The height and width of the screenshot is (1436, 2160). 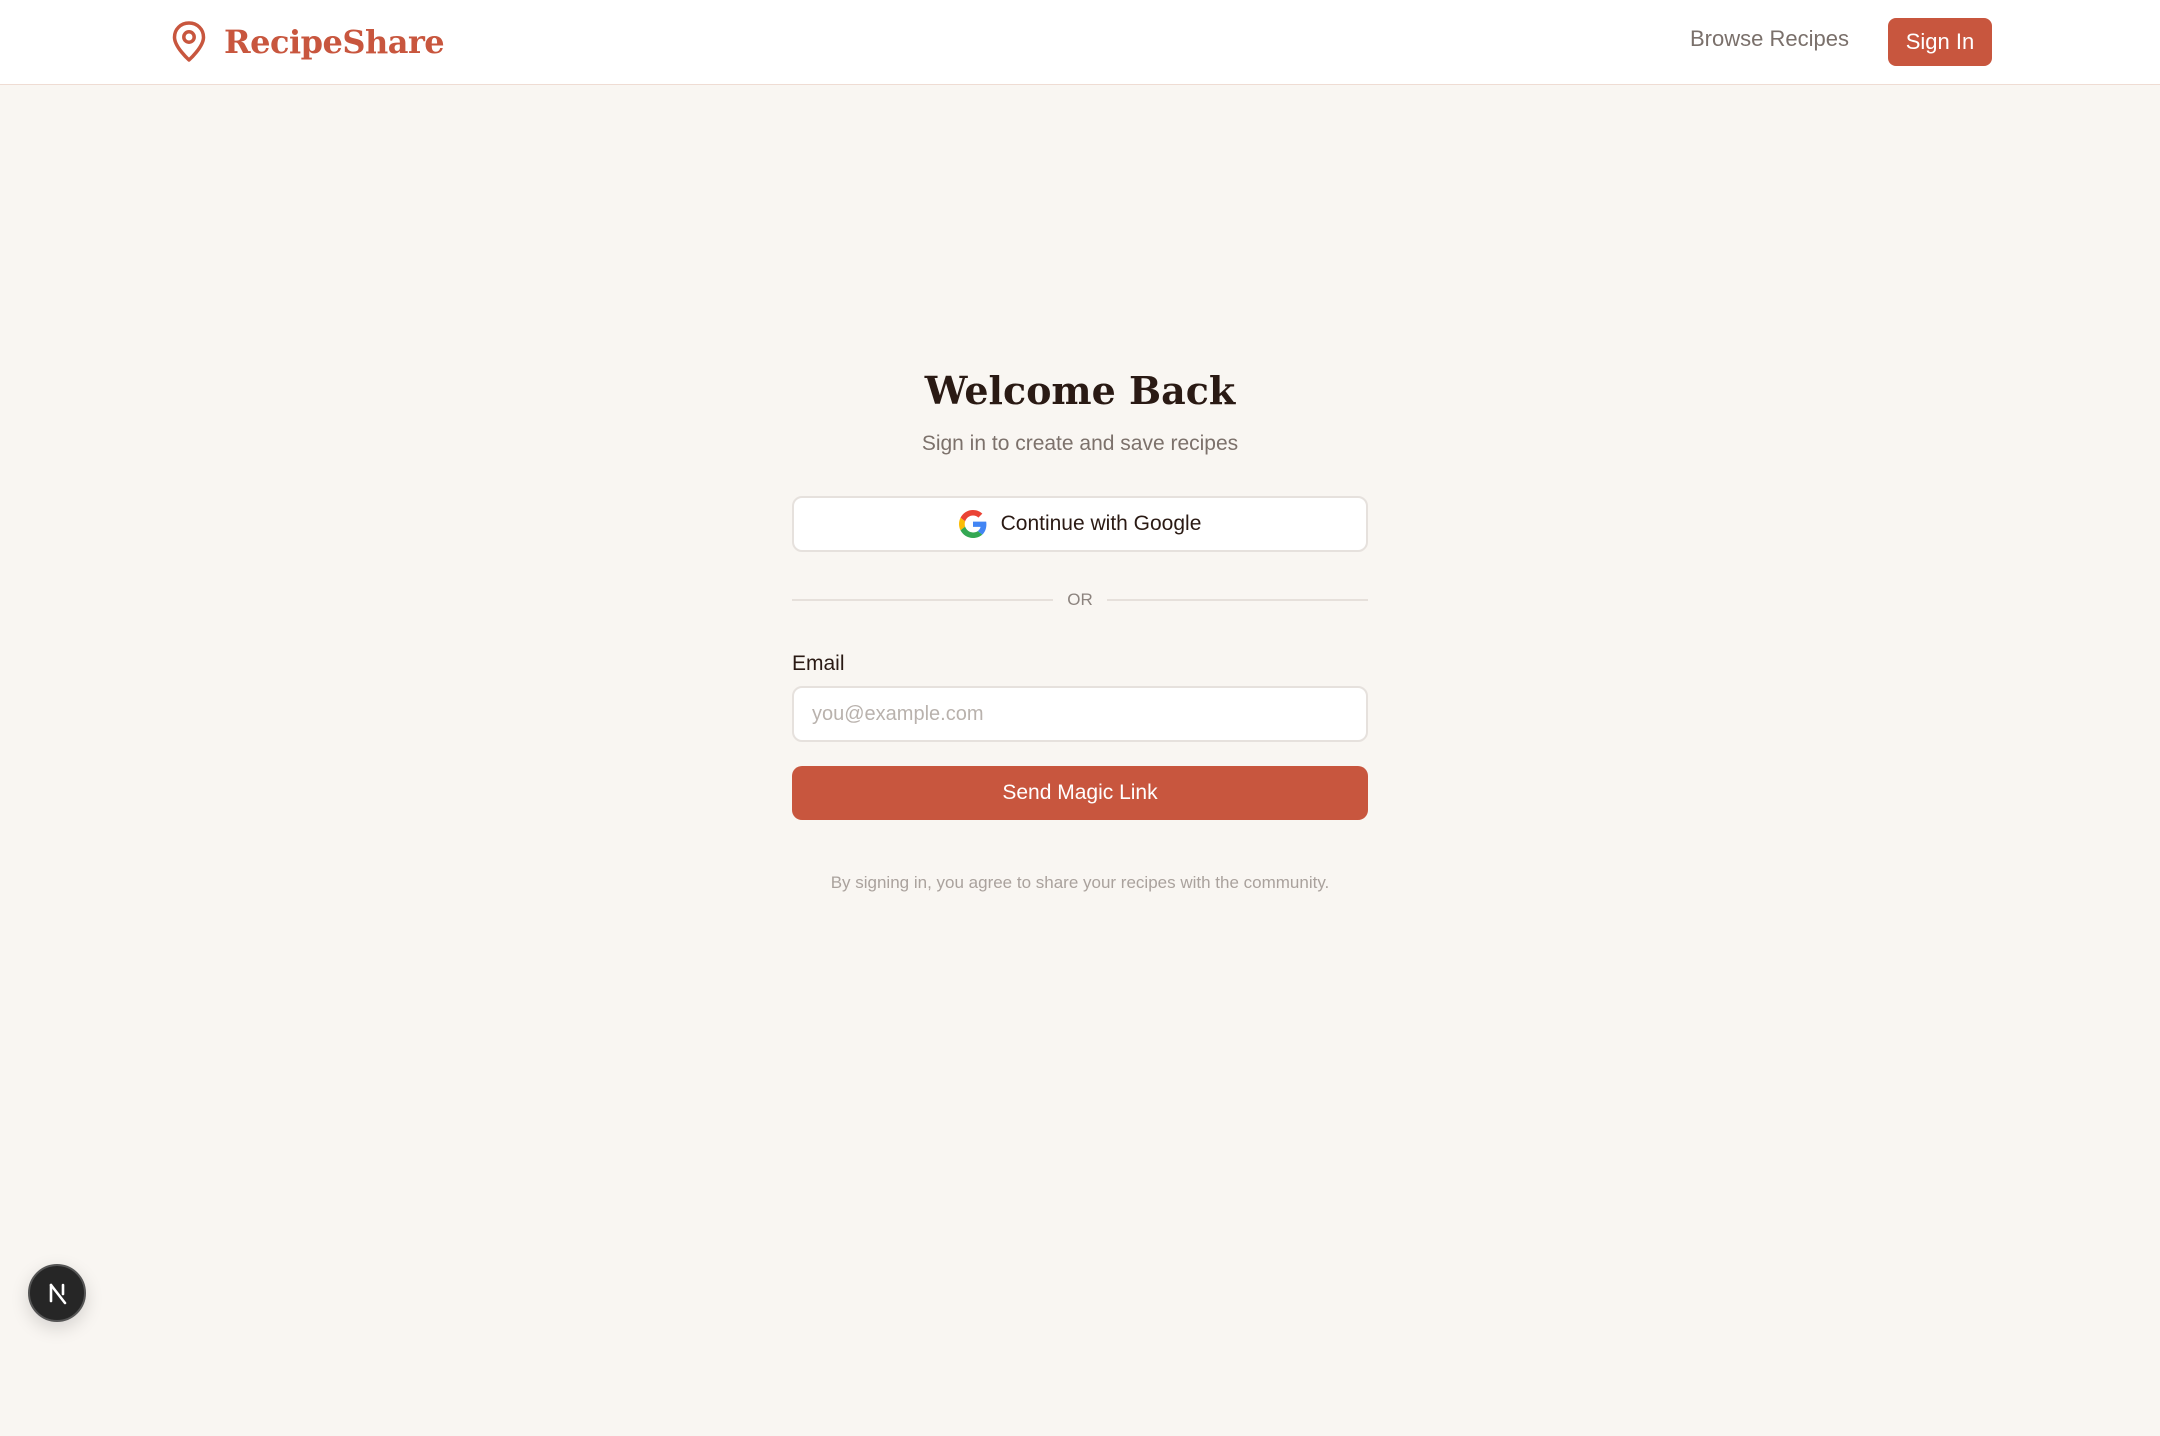 I want to click on brand-logo-link: RecipeShare, so click(x=307, y=42).